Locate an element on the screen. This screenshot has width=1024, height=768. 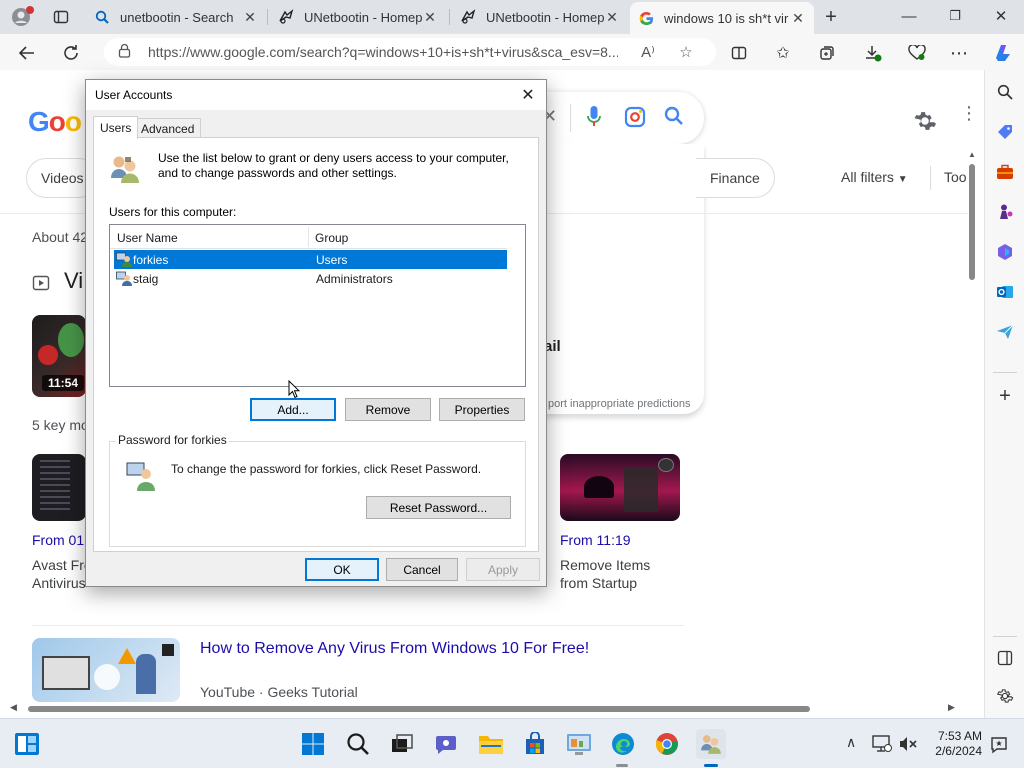
start-windows-icon is located at coordinates (313, 744).